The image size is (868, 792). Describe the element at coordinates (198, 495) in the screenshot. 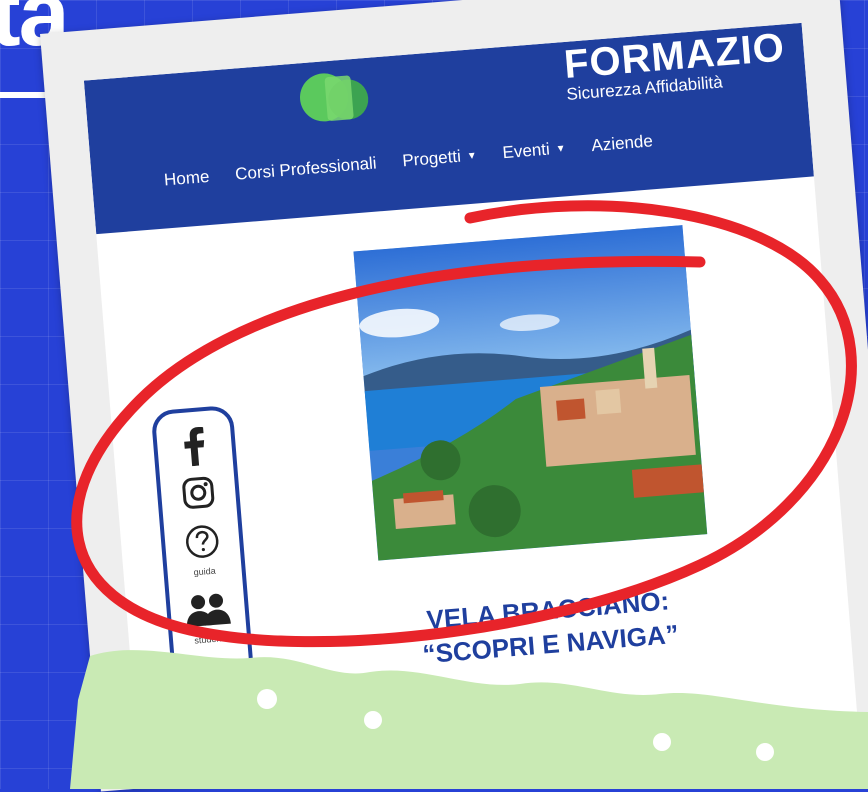

I see `instagram-icon` at that location.